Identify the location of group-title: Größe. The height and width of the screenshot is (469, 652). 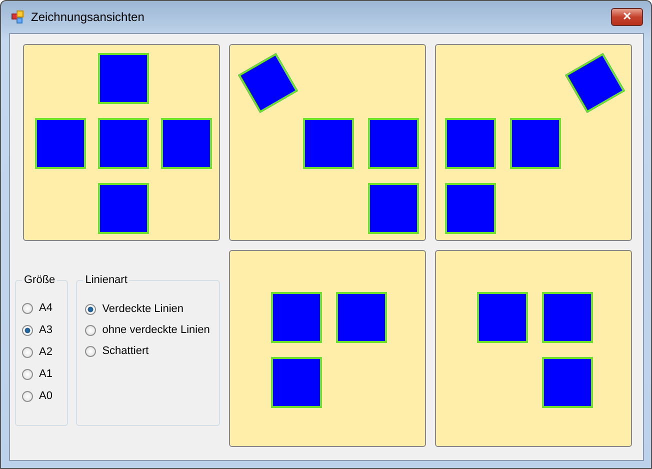
(40, 280).